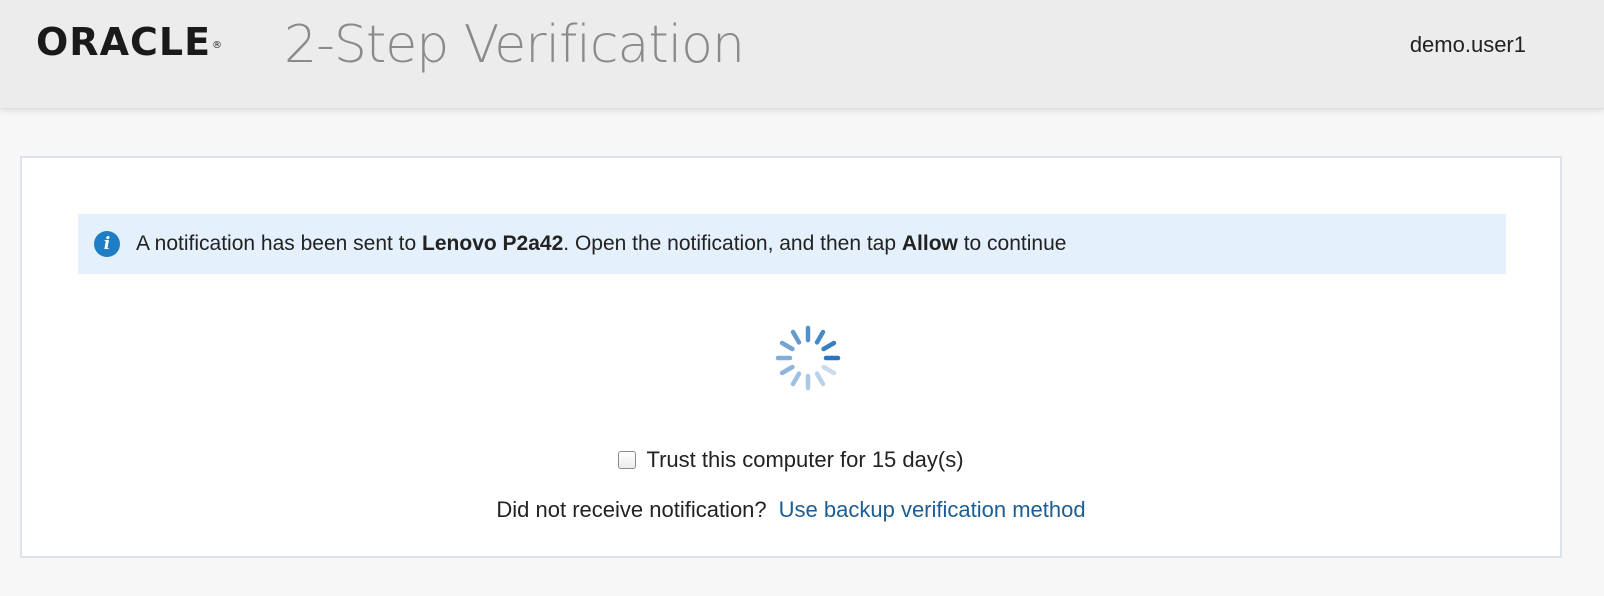  Describe the element at coordinates (1468, 45) in the screenshot. I see `user-name: demo.user1` at that location.